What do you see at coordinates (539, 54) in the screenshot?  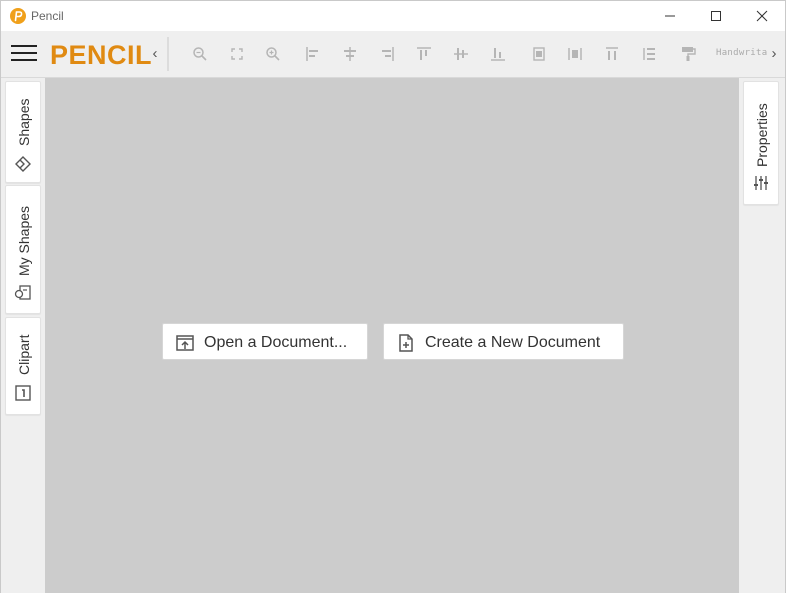 I see `same-width-icon` at bounding box center [539, 54].